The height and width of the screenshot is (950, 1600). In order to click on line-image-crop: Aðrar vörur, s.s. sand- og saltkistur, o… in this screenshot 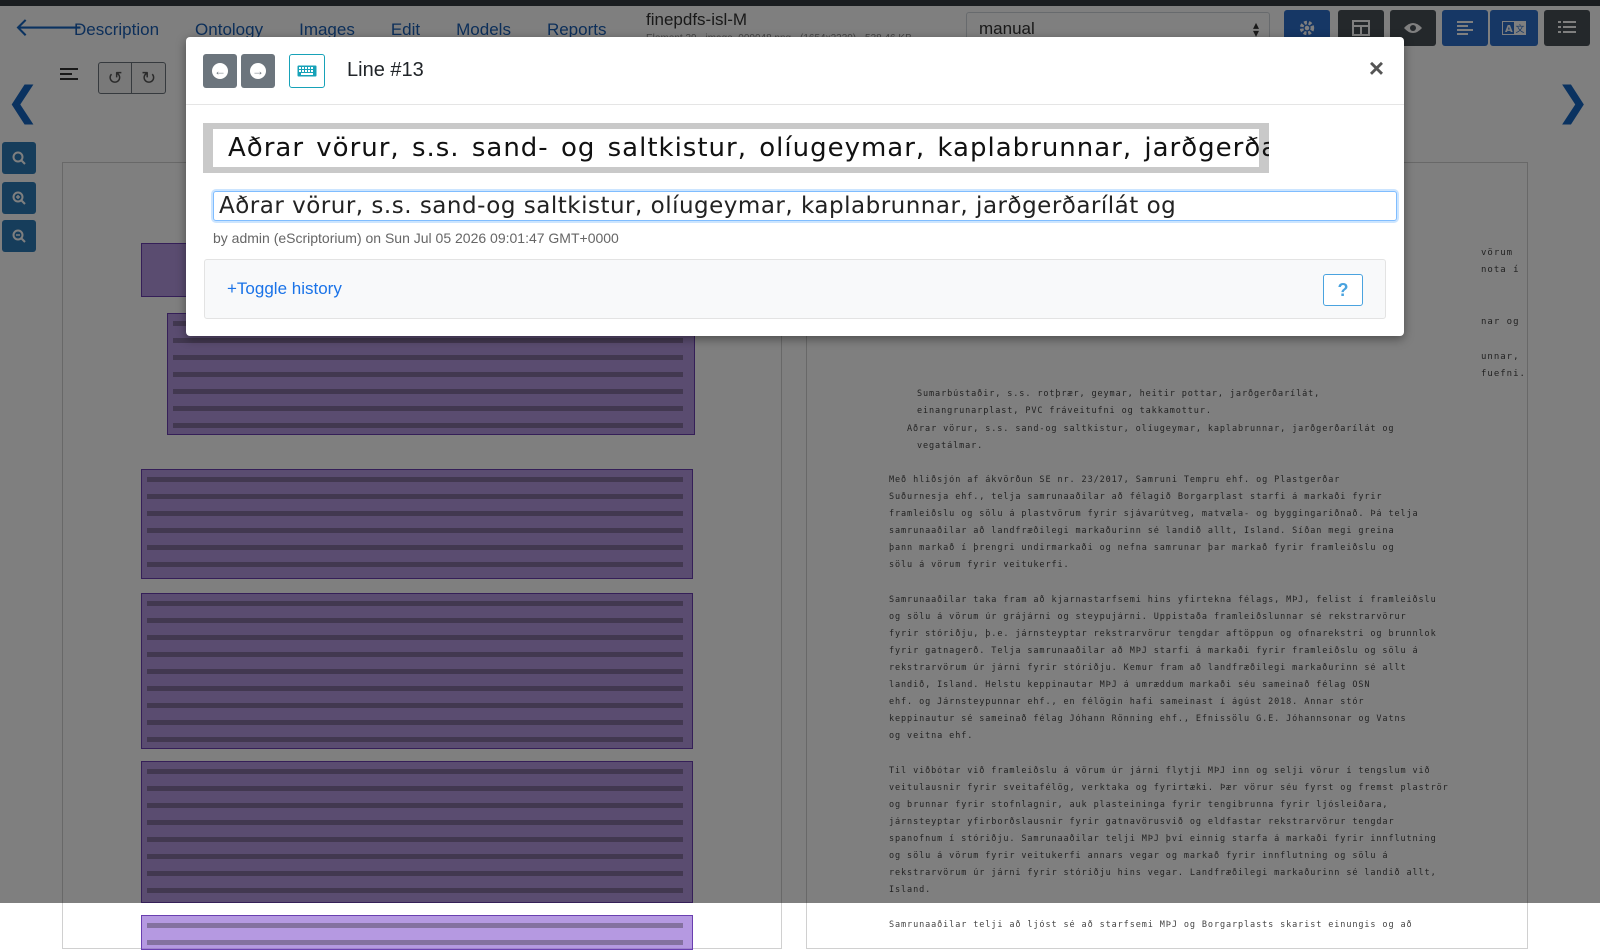, I will do `click(736, 148)`.